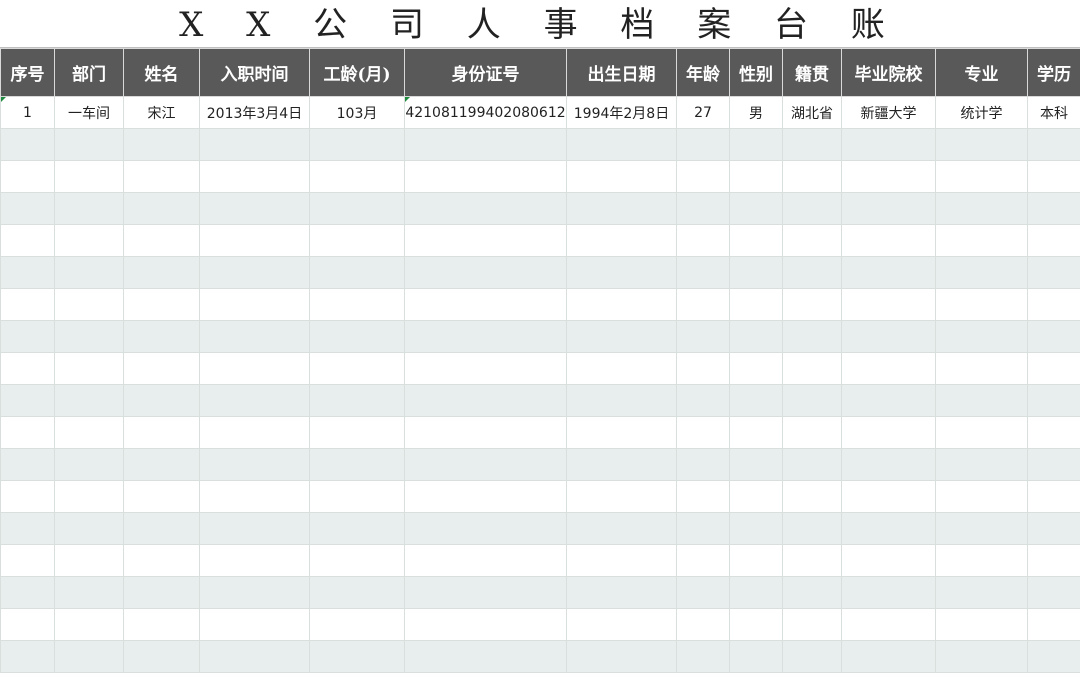  Describe the element at coordinates (254, 112) in the screenshot. I see `cell-hire-date: 2013年3月4日` at that location.